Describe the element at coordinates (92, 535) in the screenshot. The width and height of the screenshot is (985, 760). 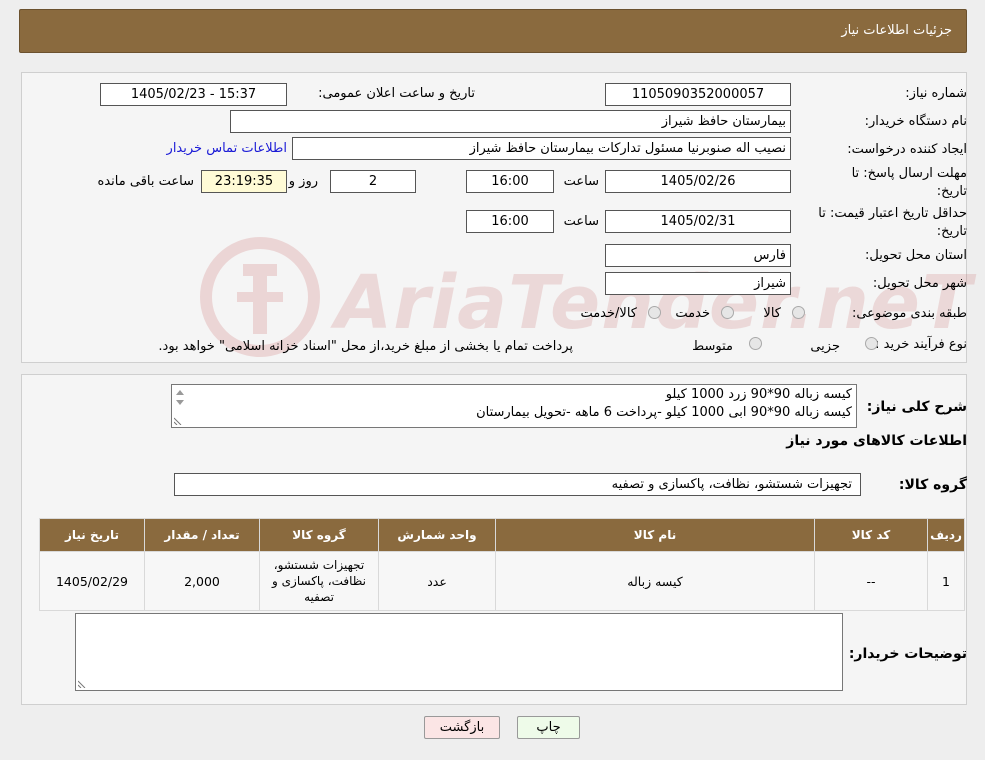
I see `col-date: تاریخ نیاز` at that location.